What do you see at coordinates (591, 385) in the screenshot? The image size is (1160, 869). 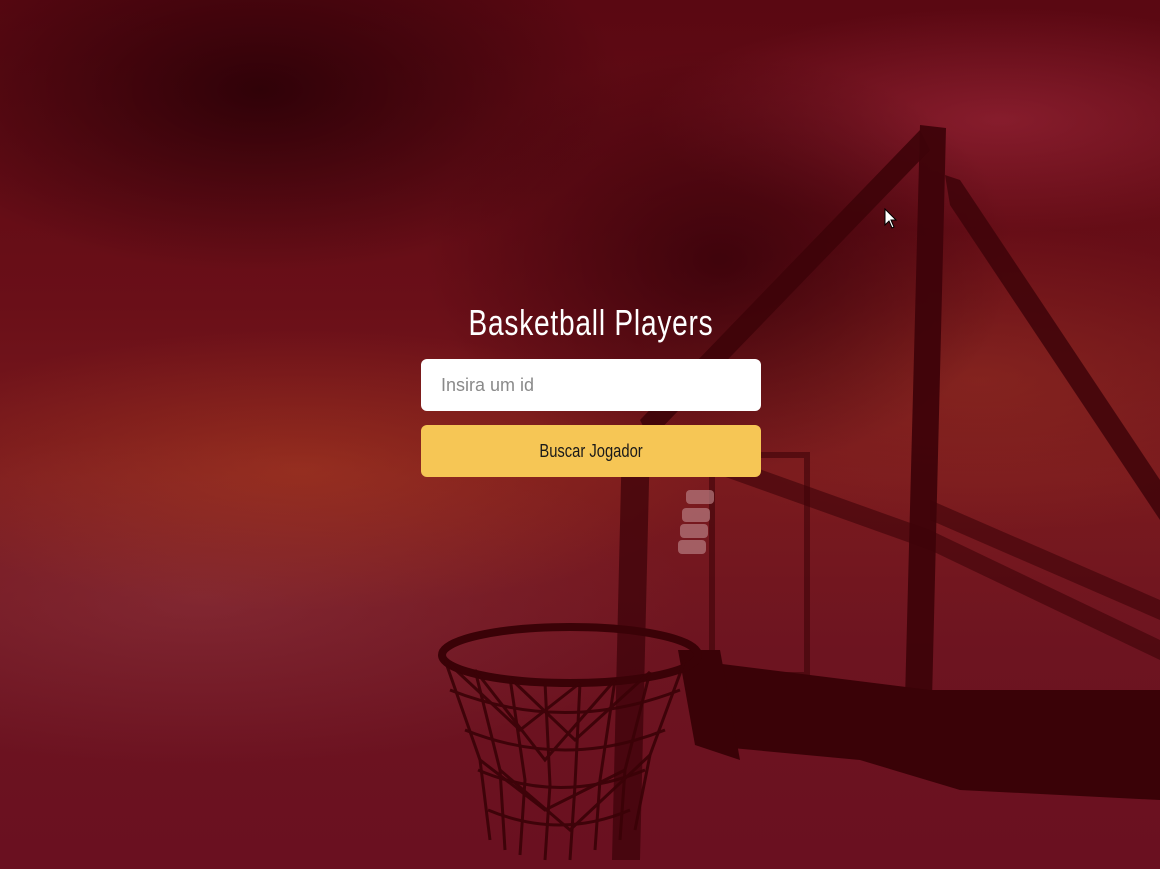 I see `player-id-input` at bounding box center [591, 385].